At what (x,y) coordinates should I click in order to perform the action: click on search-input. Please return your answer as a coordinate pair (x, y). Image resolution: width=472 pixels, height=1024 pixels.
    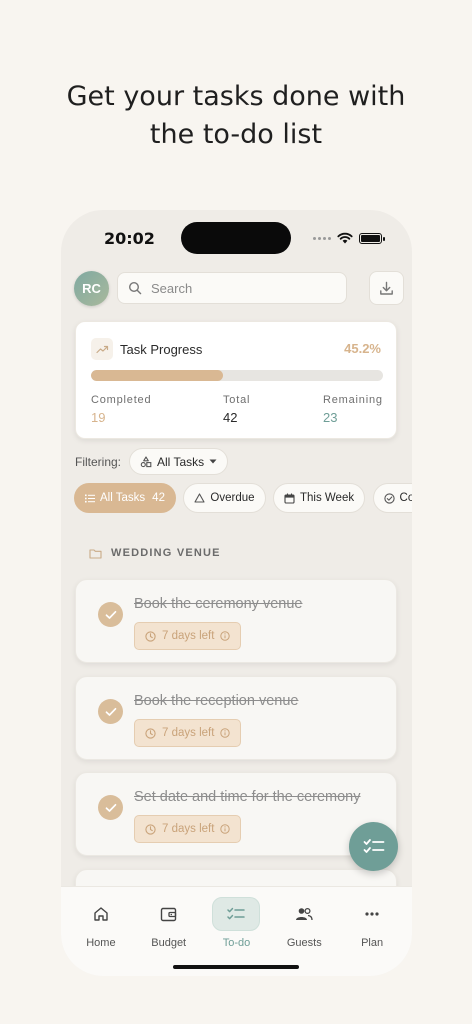
    Looking at the image, I should click on (236, 288).